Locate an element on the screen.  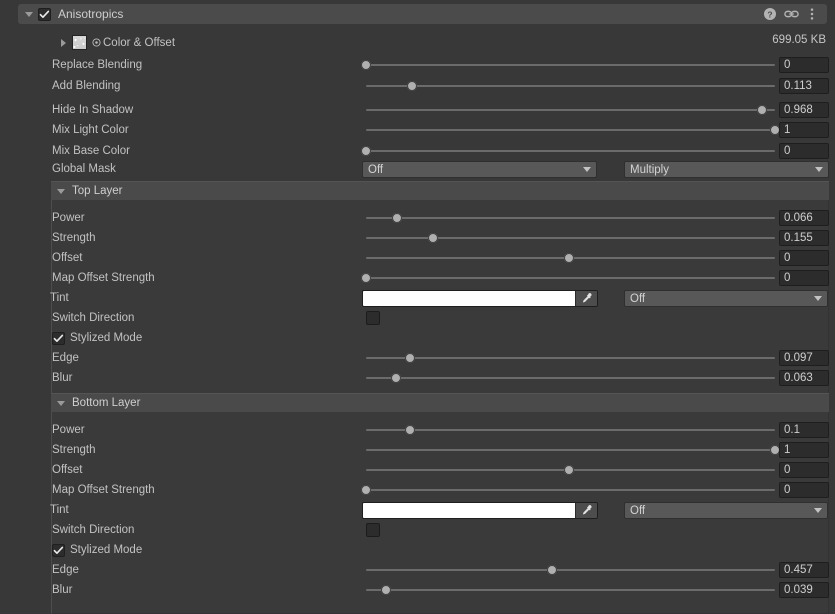
component-foldout-arrow is located at coordinates (29, 14).